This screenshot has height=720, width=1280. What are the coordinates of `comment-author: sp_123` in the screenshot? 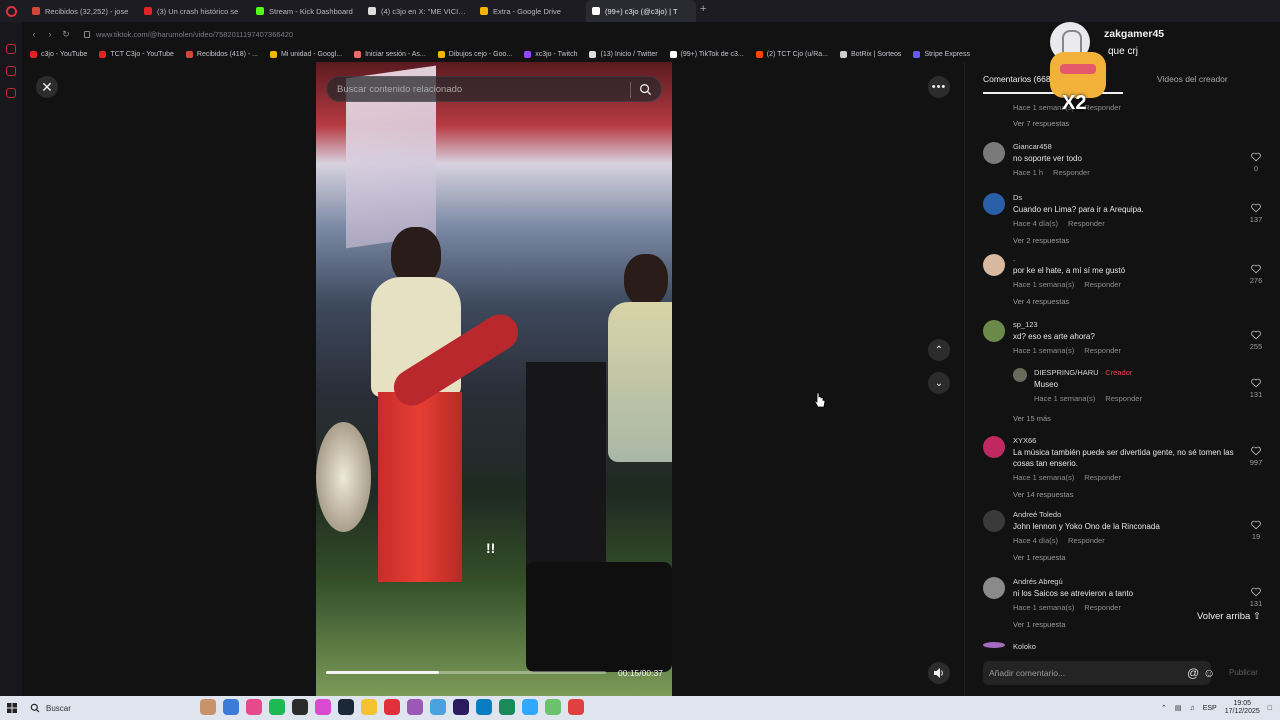 It's located at (1130, 324).